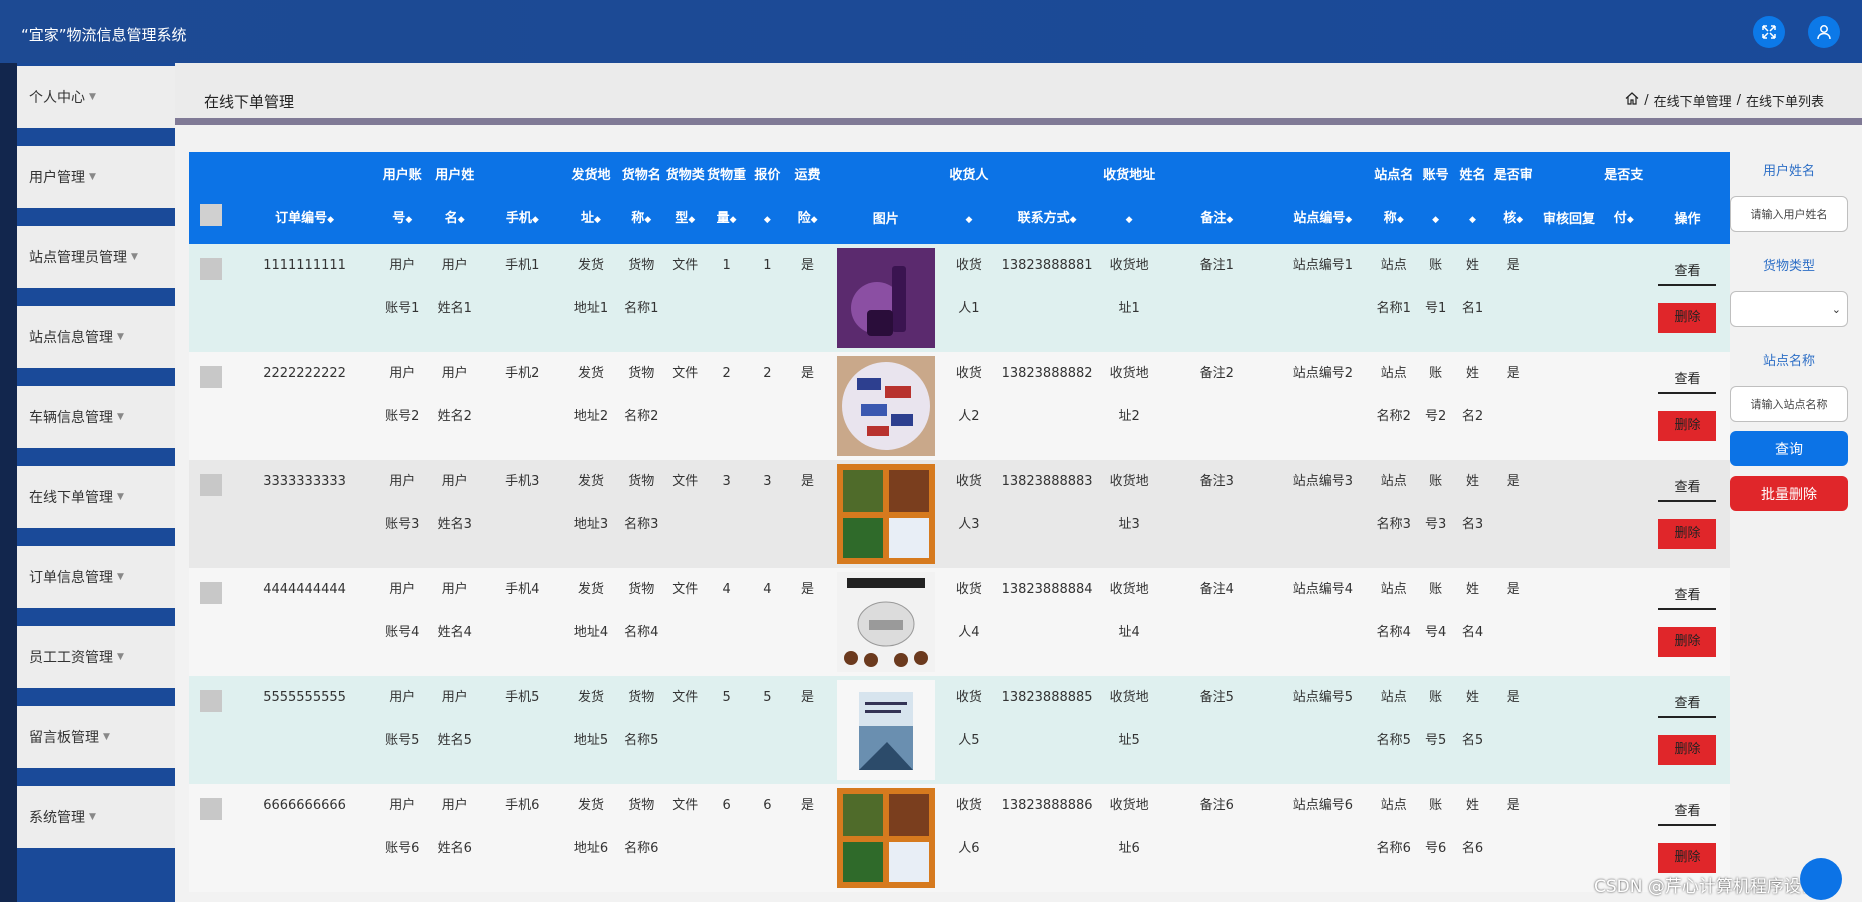 This screenshot has height=902, width=1862. I want to click on column-header: 操作, so click(1687, 198).